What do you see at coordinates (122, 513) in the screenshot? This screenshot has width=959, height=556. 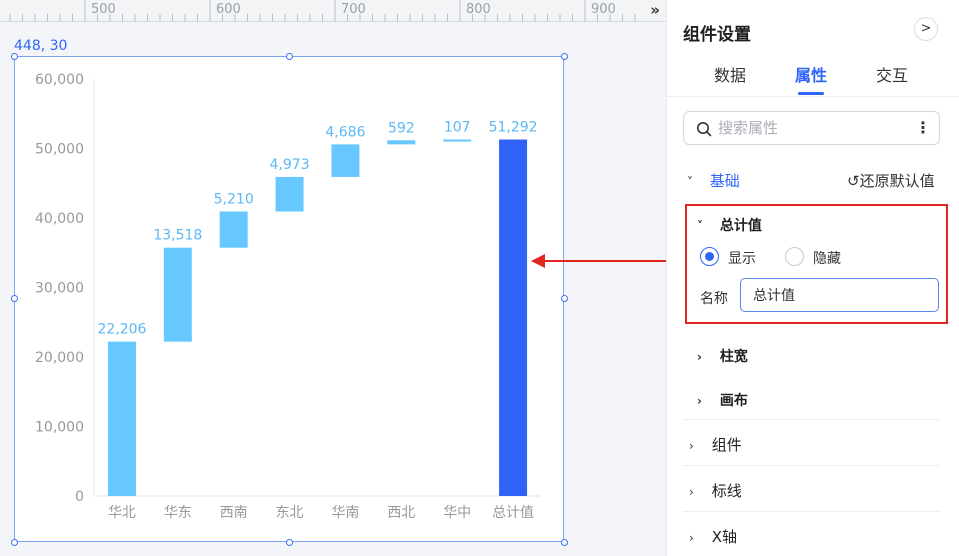 I see `x-tick-label: 华北` at bounding box center [122, 513].